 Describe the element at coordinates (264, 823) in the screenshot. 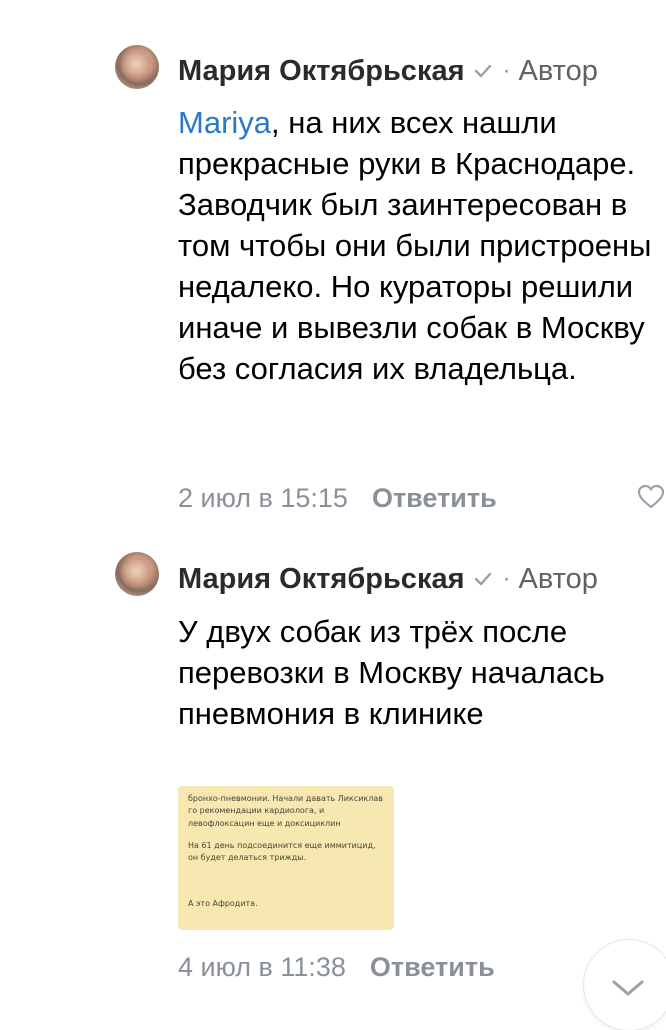

I see `attachment-text-line: левофлоксацин еще и доксициклин` at that location.